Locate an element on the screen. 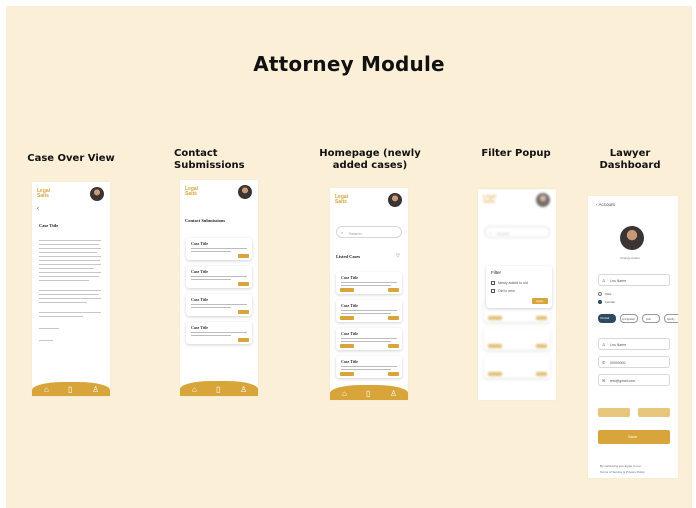 The width and height of the screenshot is (696, 508). chip: Family is located at coordinates (671, 318).